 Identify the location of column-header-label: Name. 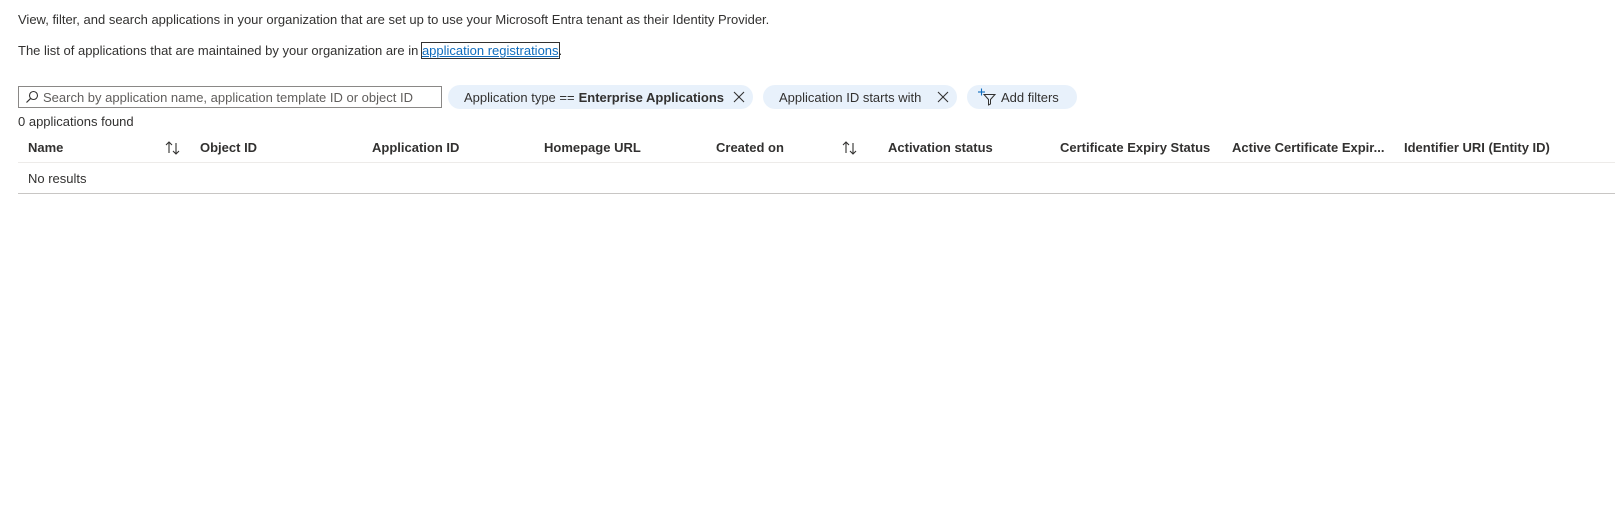
(46, 147).